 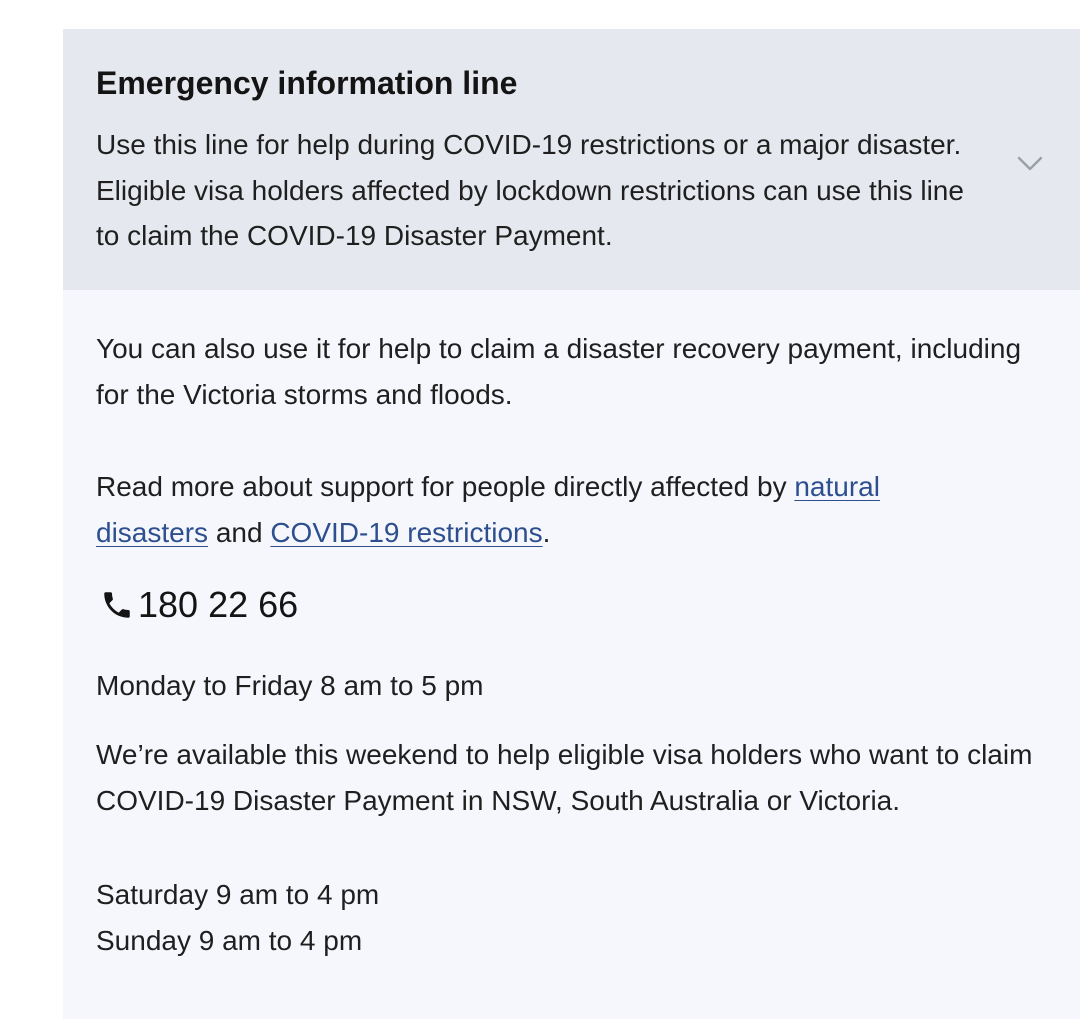 What do you see at coordinates (1030, 163) in the screenshot?
I see `chevron-down-icon` at bounding box center [1030, 163].